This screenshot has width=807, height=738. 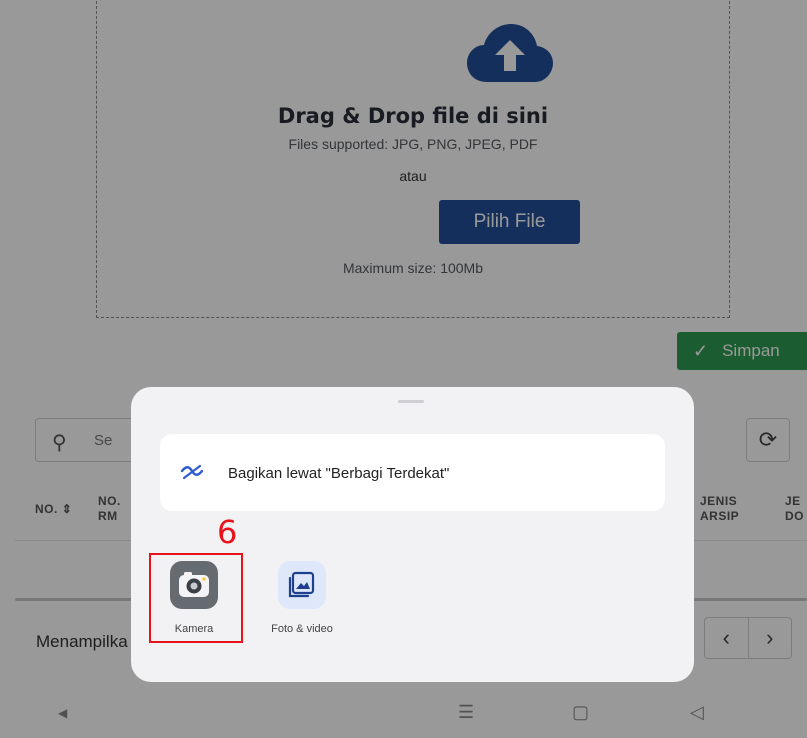 I want to click on nearby-share-label: Bagikan lewat "Berbagi Terdekat", so click(x=339, y=473).